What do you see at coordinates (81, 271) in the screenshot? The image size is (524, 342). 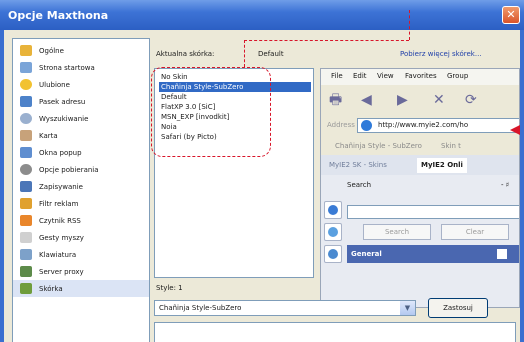 I see `category-item: Server proxy` at bounding box center [81, 271].